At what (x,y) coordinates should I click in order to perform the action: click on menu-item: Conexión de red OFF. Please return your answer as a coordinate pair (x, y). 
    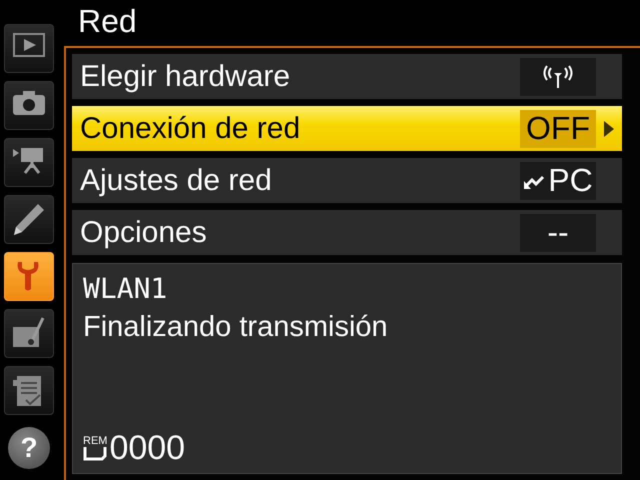
    Looking at the image, I should click on (347, 128).